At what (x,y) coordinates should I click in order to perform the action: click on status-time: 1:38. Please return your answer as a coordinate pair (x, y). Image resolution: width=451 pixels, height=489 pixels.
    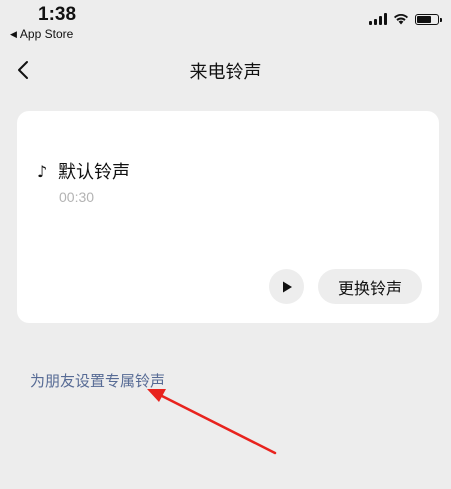
    Looking at the image, I should click on (57, 14).